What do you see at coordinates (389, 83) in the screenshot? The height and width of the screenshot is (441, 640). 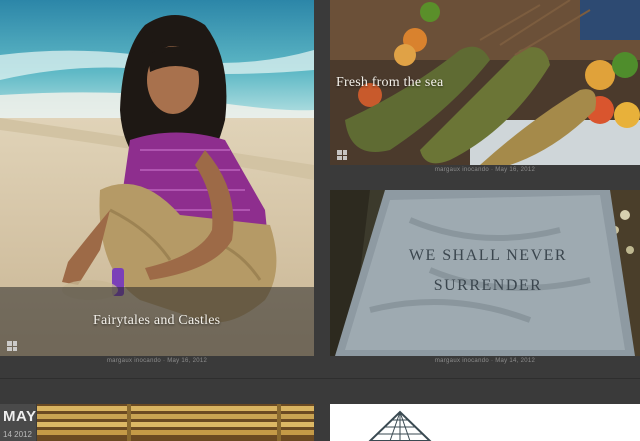 I see `post-title: Fresh from the sea` at bounding box center [389, 83].